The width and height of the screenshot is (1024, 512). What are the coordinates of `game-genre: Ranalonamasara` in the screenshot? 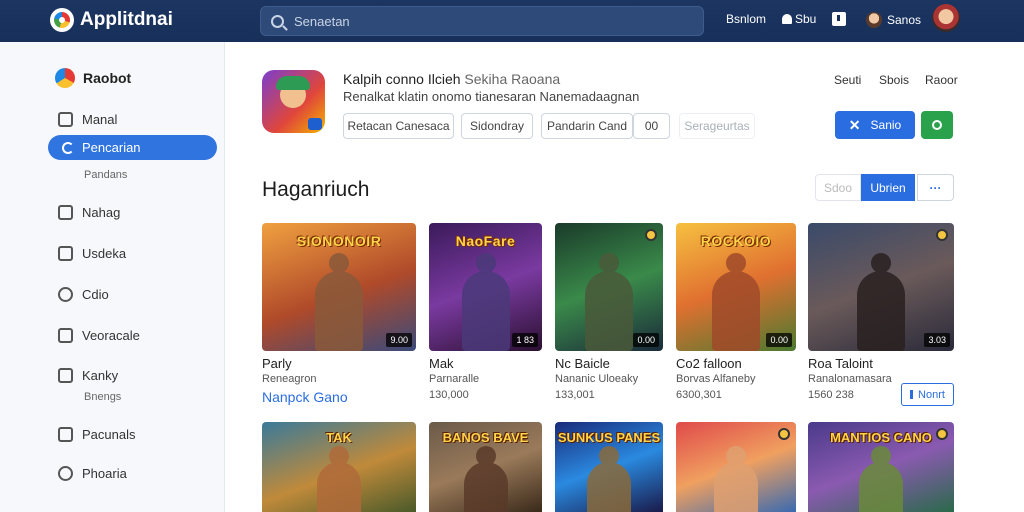 It's located at (850, 379).